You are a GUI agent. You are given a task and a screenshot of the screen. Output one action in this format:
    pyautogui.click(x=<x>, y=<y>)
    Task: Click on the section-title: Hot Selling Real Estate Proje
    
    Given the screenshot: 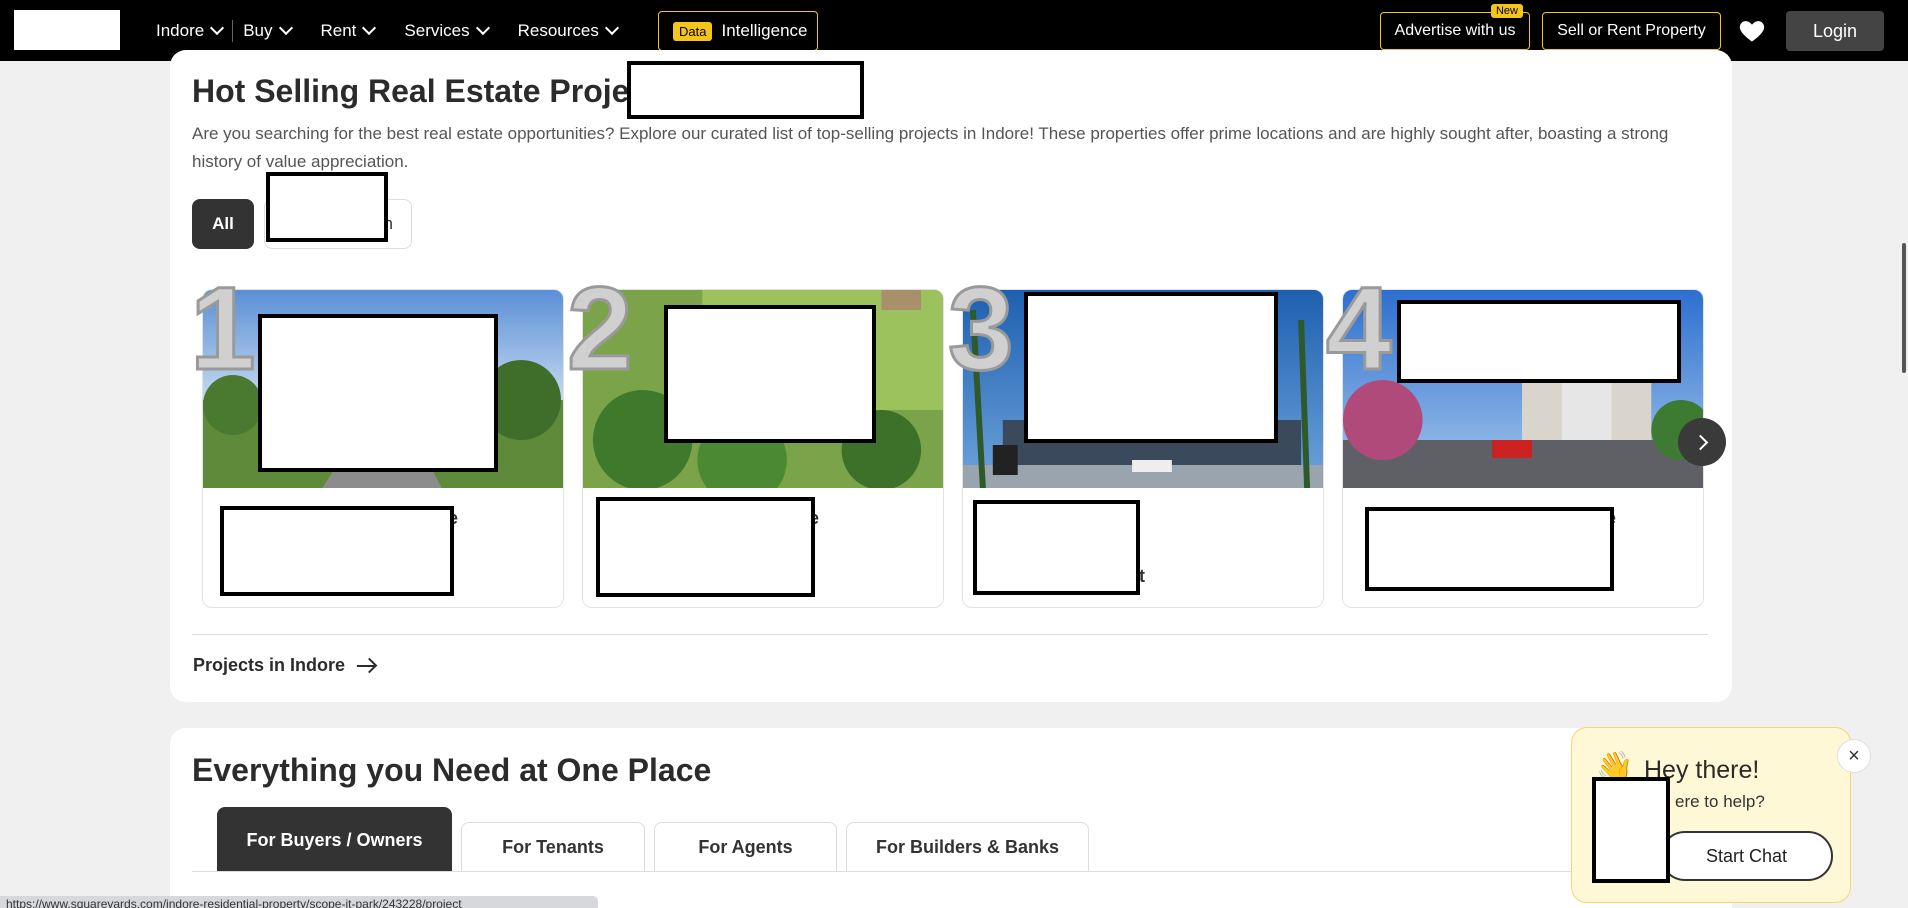 What is the action you would take?
    pyautogui.click(x=411, y=91)
    